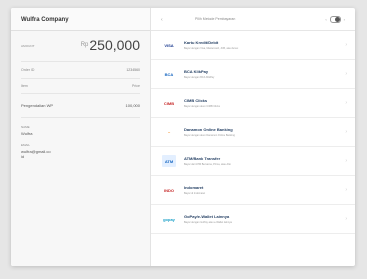 Image resolution: width=367 pixels, height=279 pixels. Describe the element at coordinates (169, 103) in the screenshot. I see `payment-logo-icon: CIMB` at that location.